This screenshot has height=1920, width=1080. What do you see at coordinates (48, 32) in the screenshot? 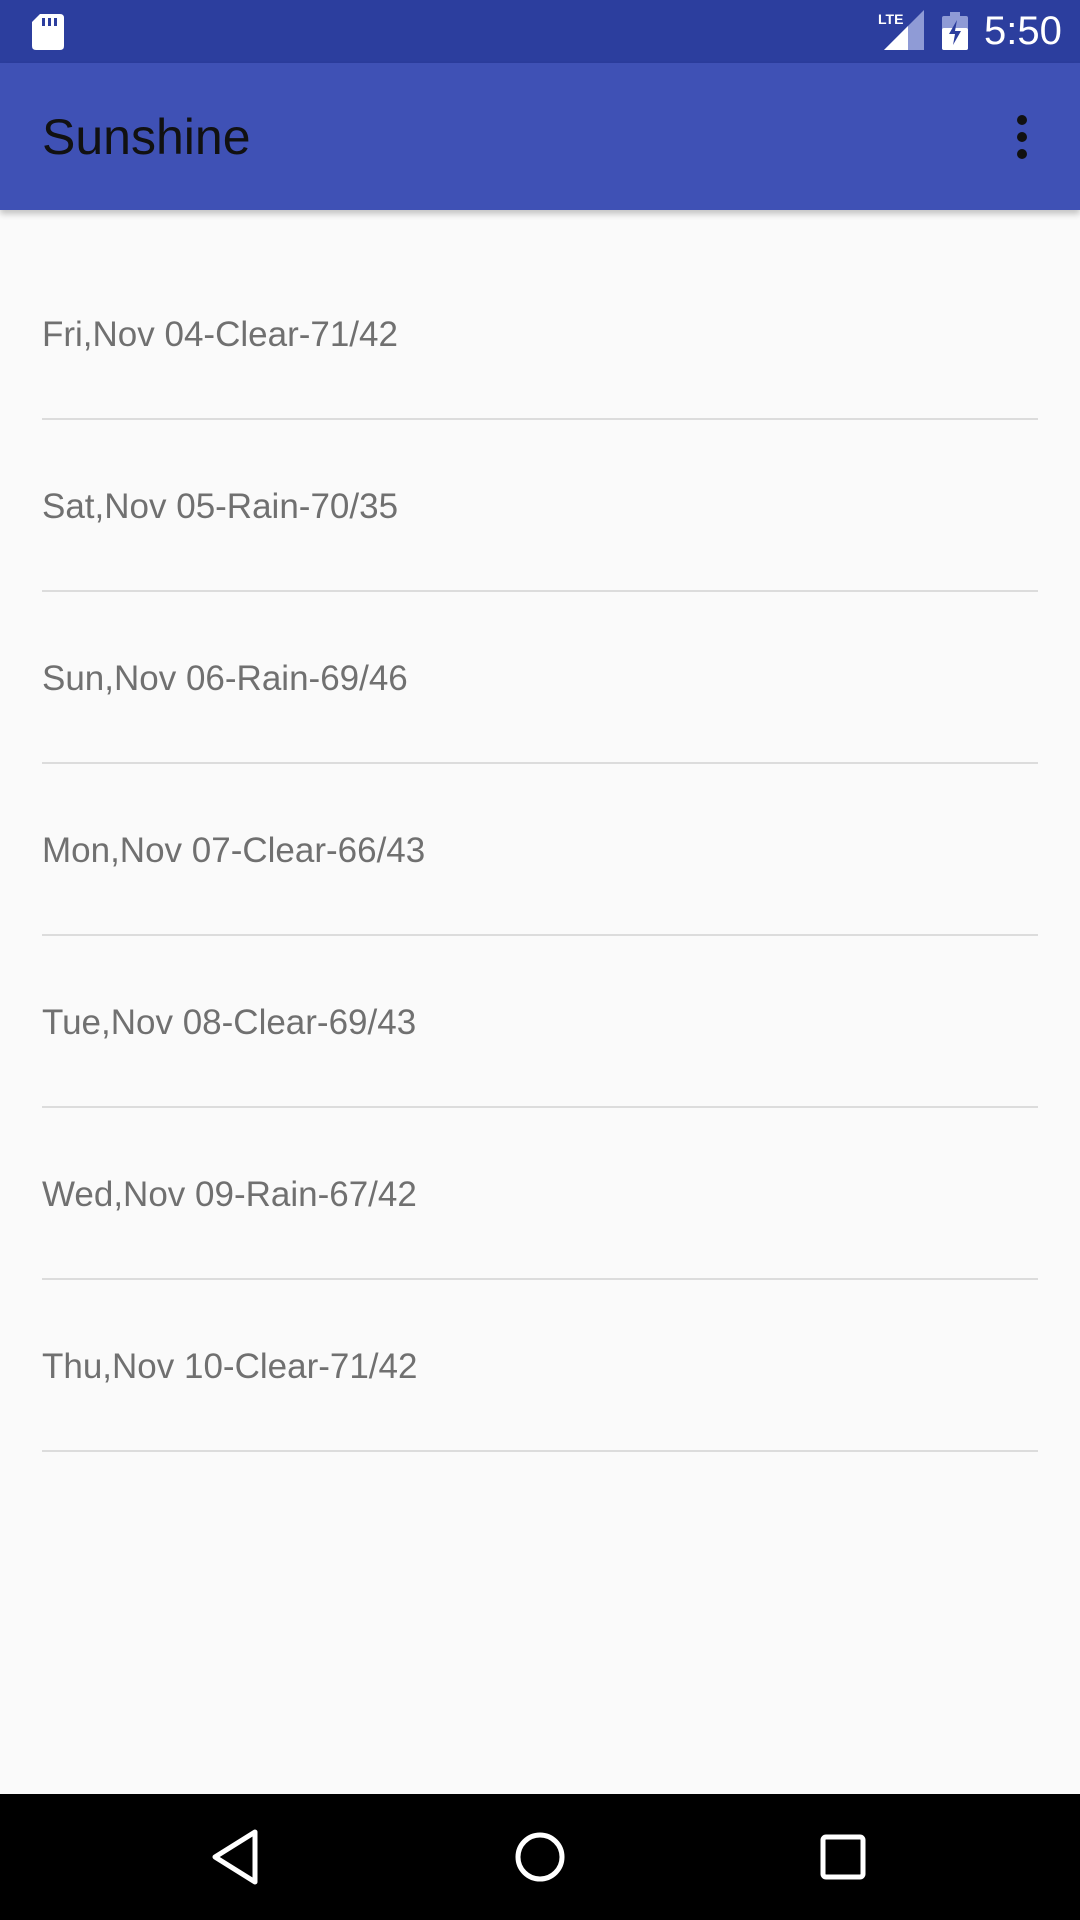
I see `sd-card-icon` at bounding box center [48, 32].